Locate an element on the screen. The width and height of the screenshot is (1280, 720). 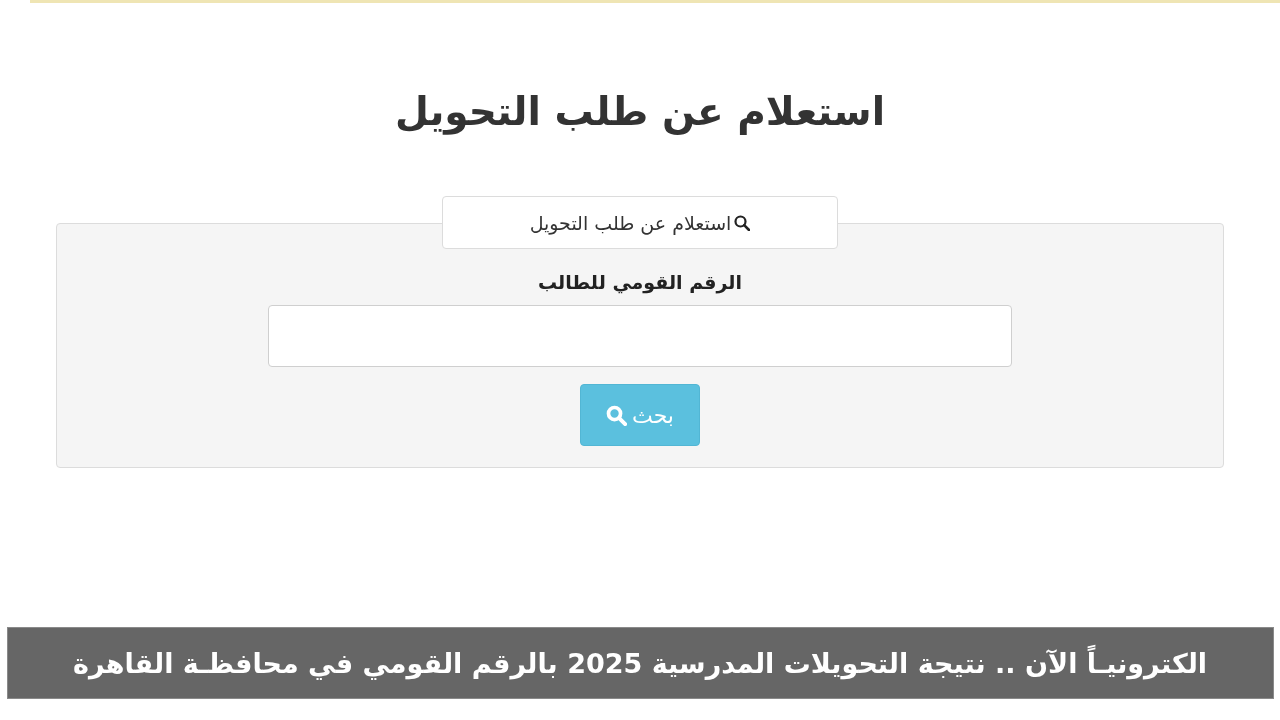
field-label: الرقم القومي للطالب is located at coordinates (640, 282).